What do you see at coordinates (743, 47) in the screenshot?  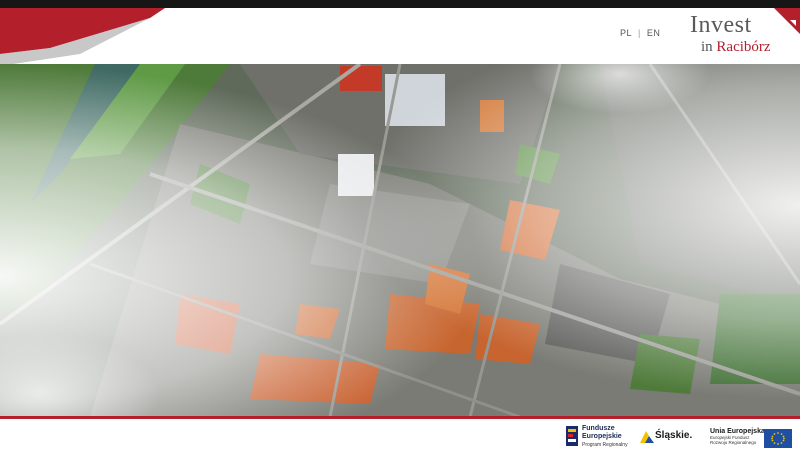 I see `logo-text-raciborz: Racibórz` at bounding box center [743, 47].